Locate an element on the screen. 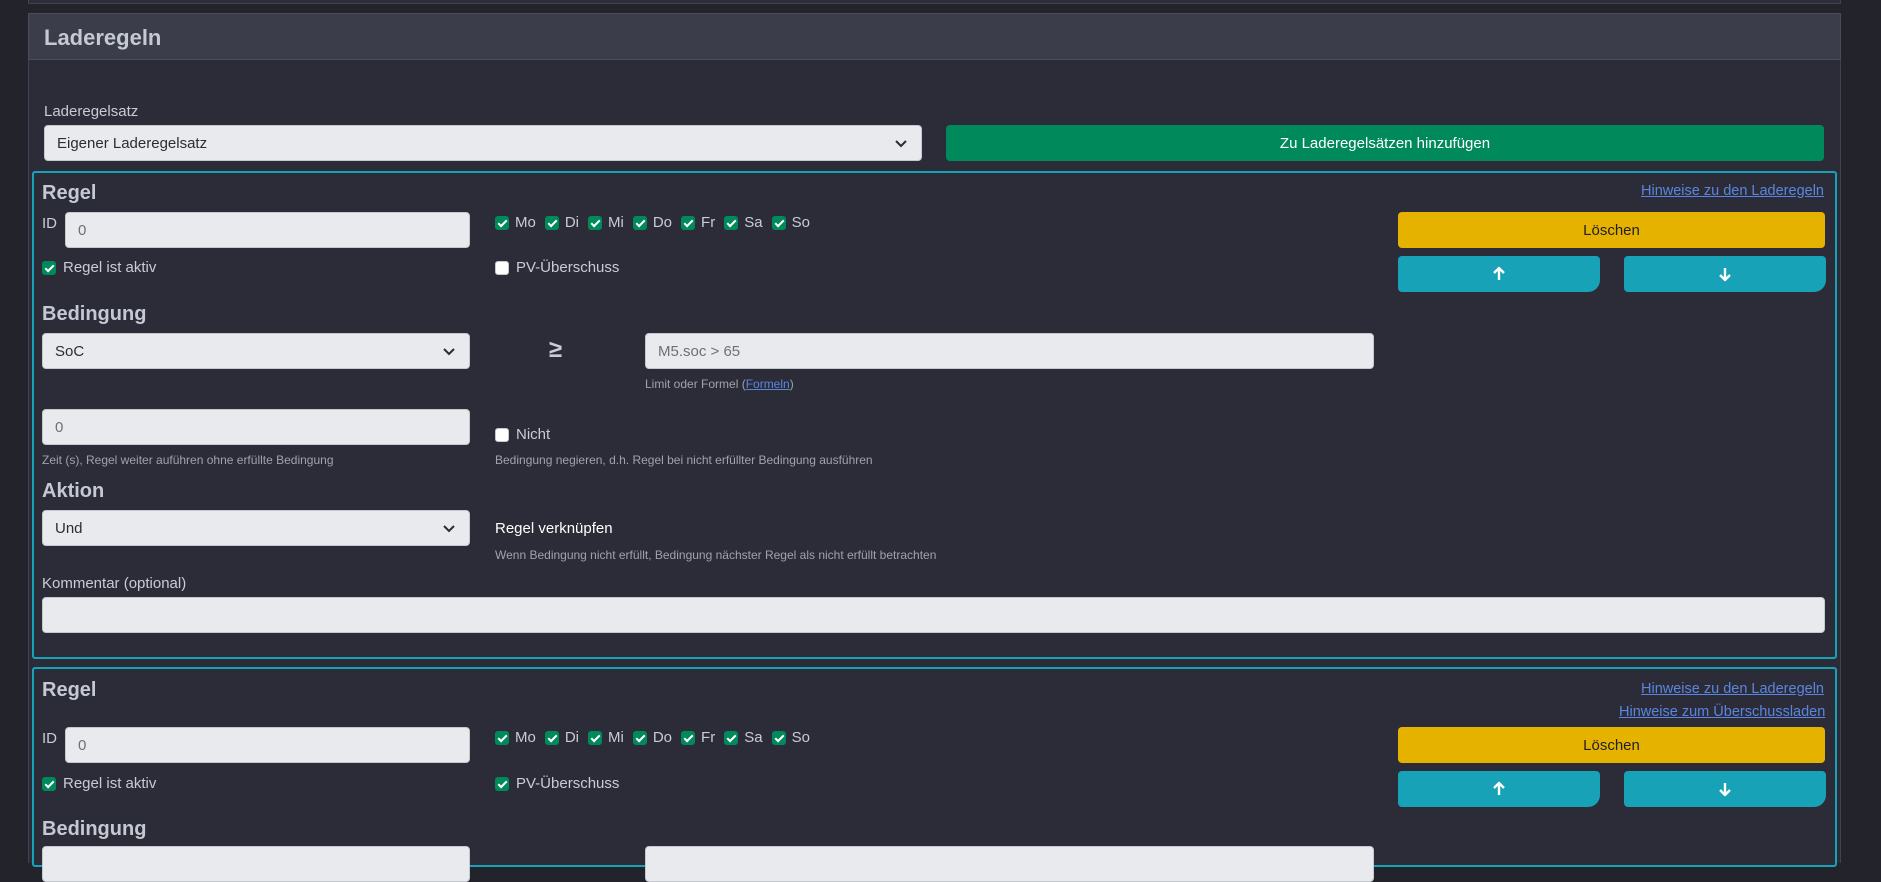  condition-title-2: Bedingung is located at coordinates (94, 829).